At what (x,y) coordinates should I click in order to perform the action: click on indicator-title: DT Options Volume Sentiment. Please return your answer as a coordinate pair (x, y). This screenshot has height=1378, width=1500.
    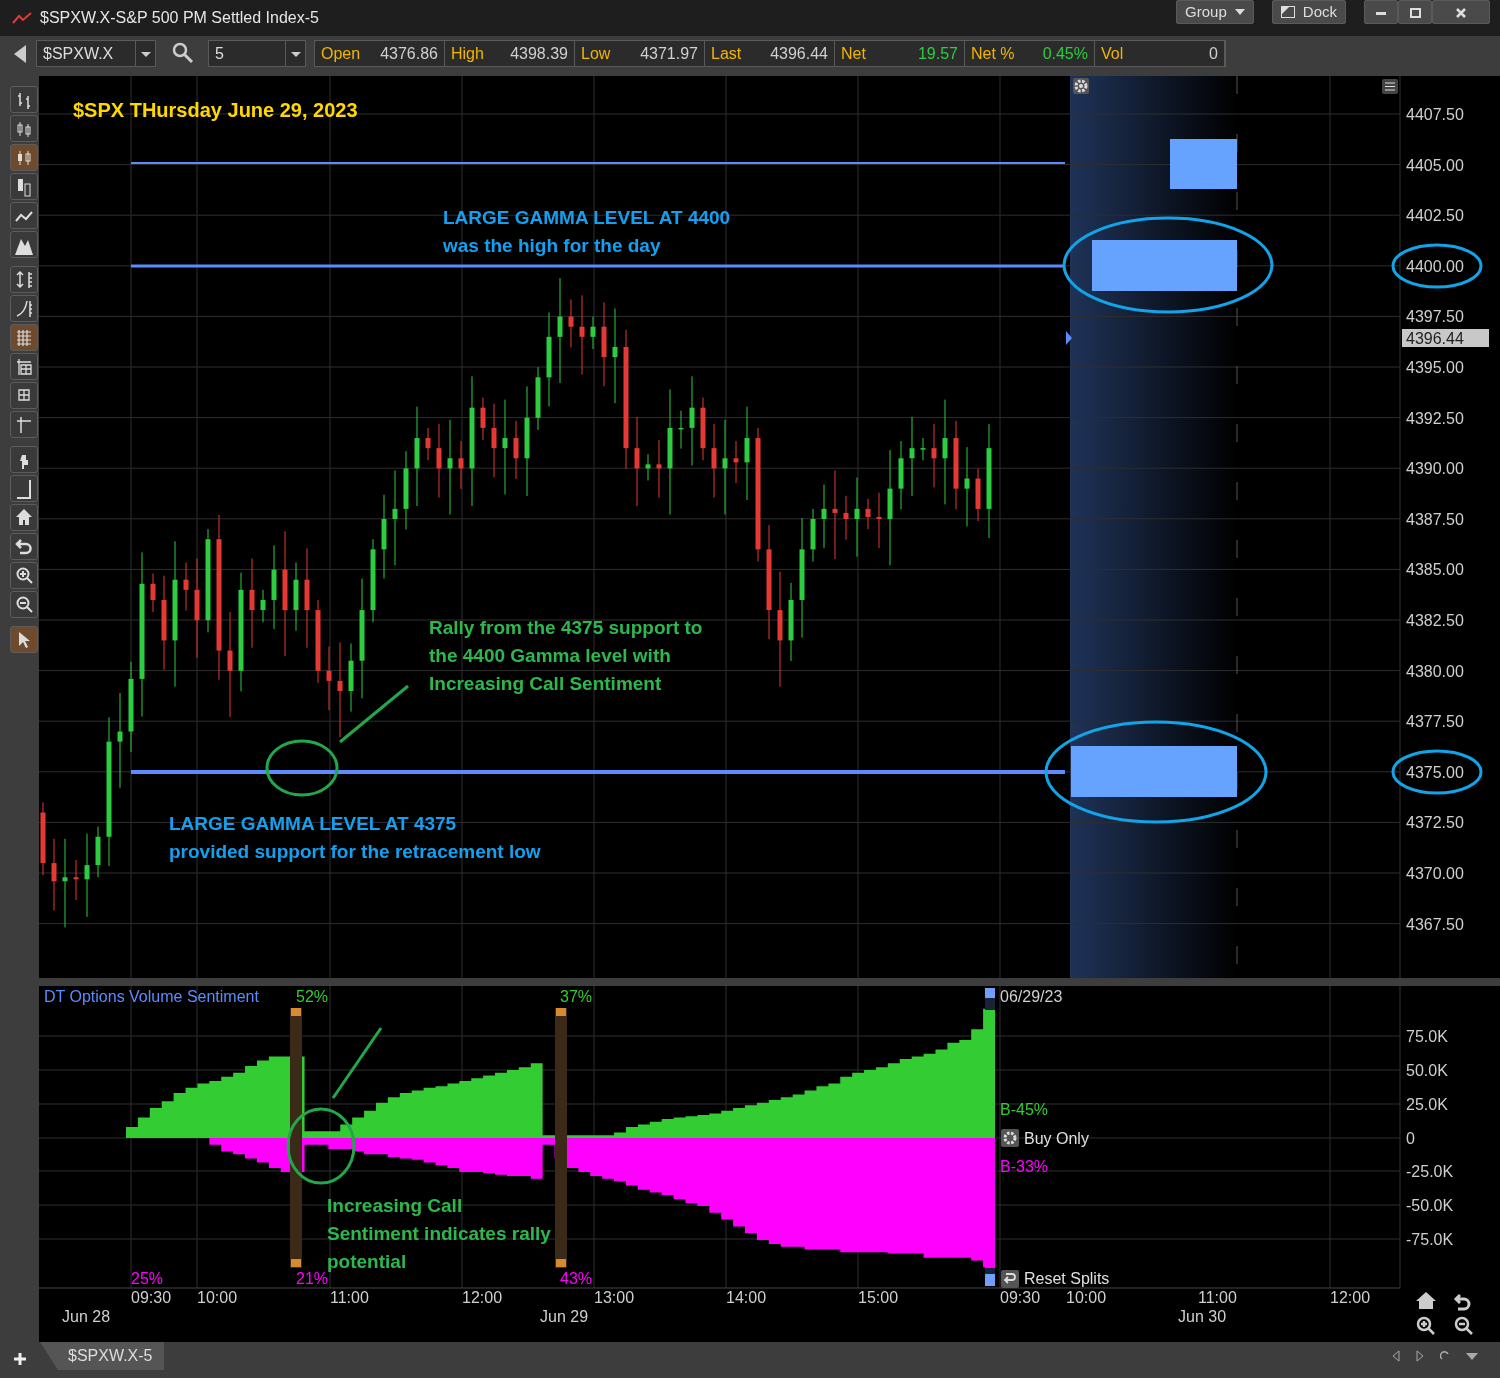
    Looking at the image, I should click on (151, 996).